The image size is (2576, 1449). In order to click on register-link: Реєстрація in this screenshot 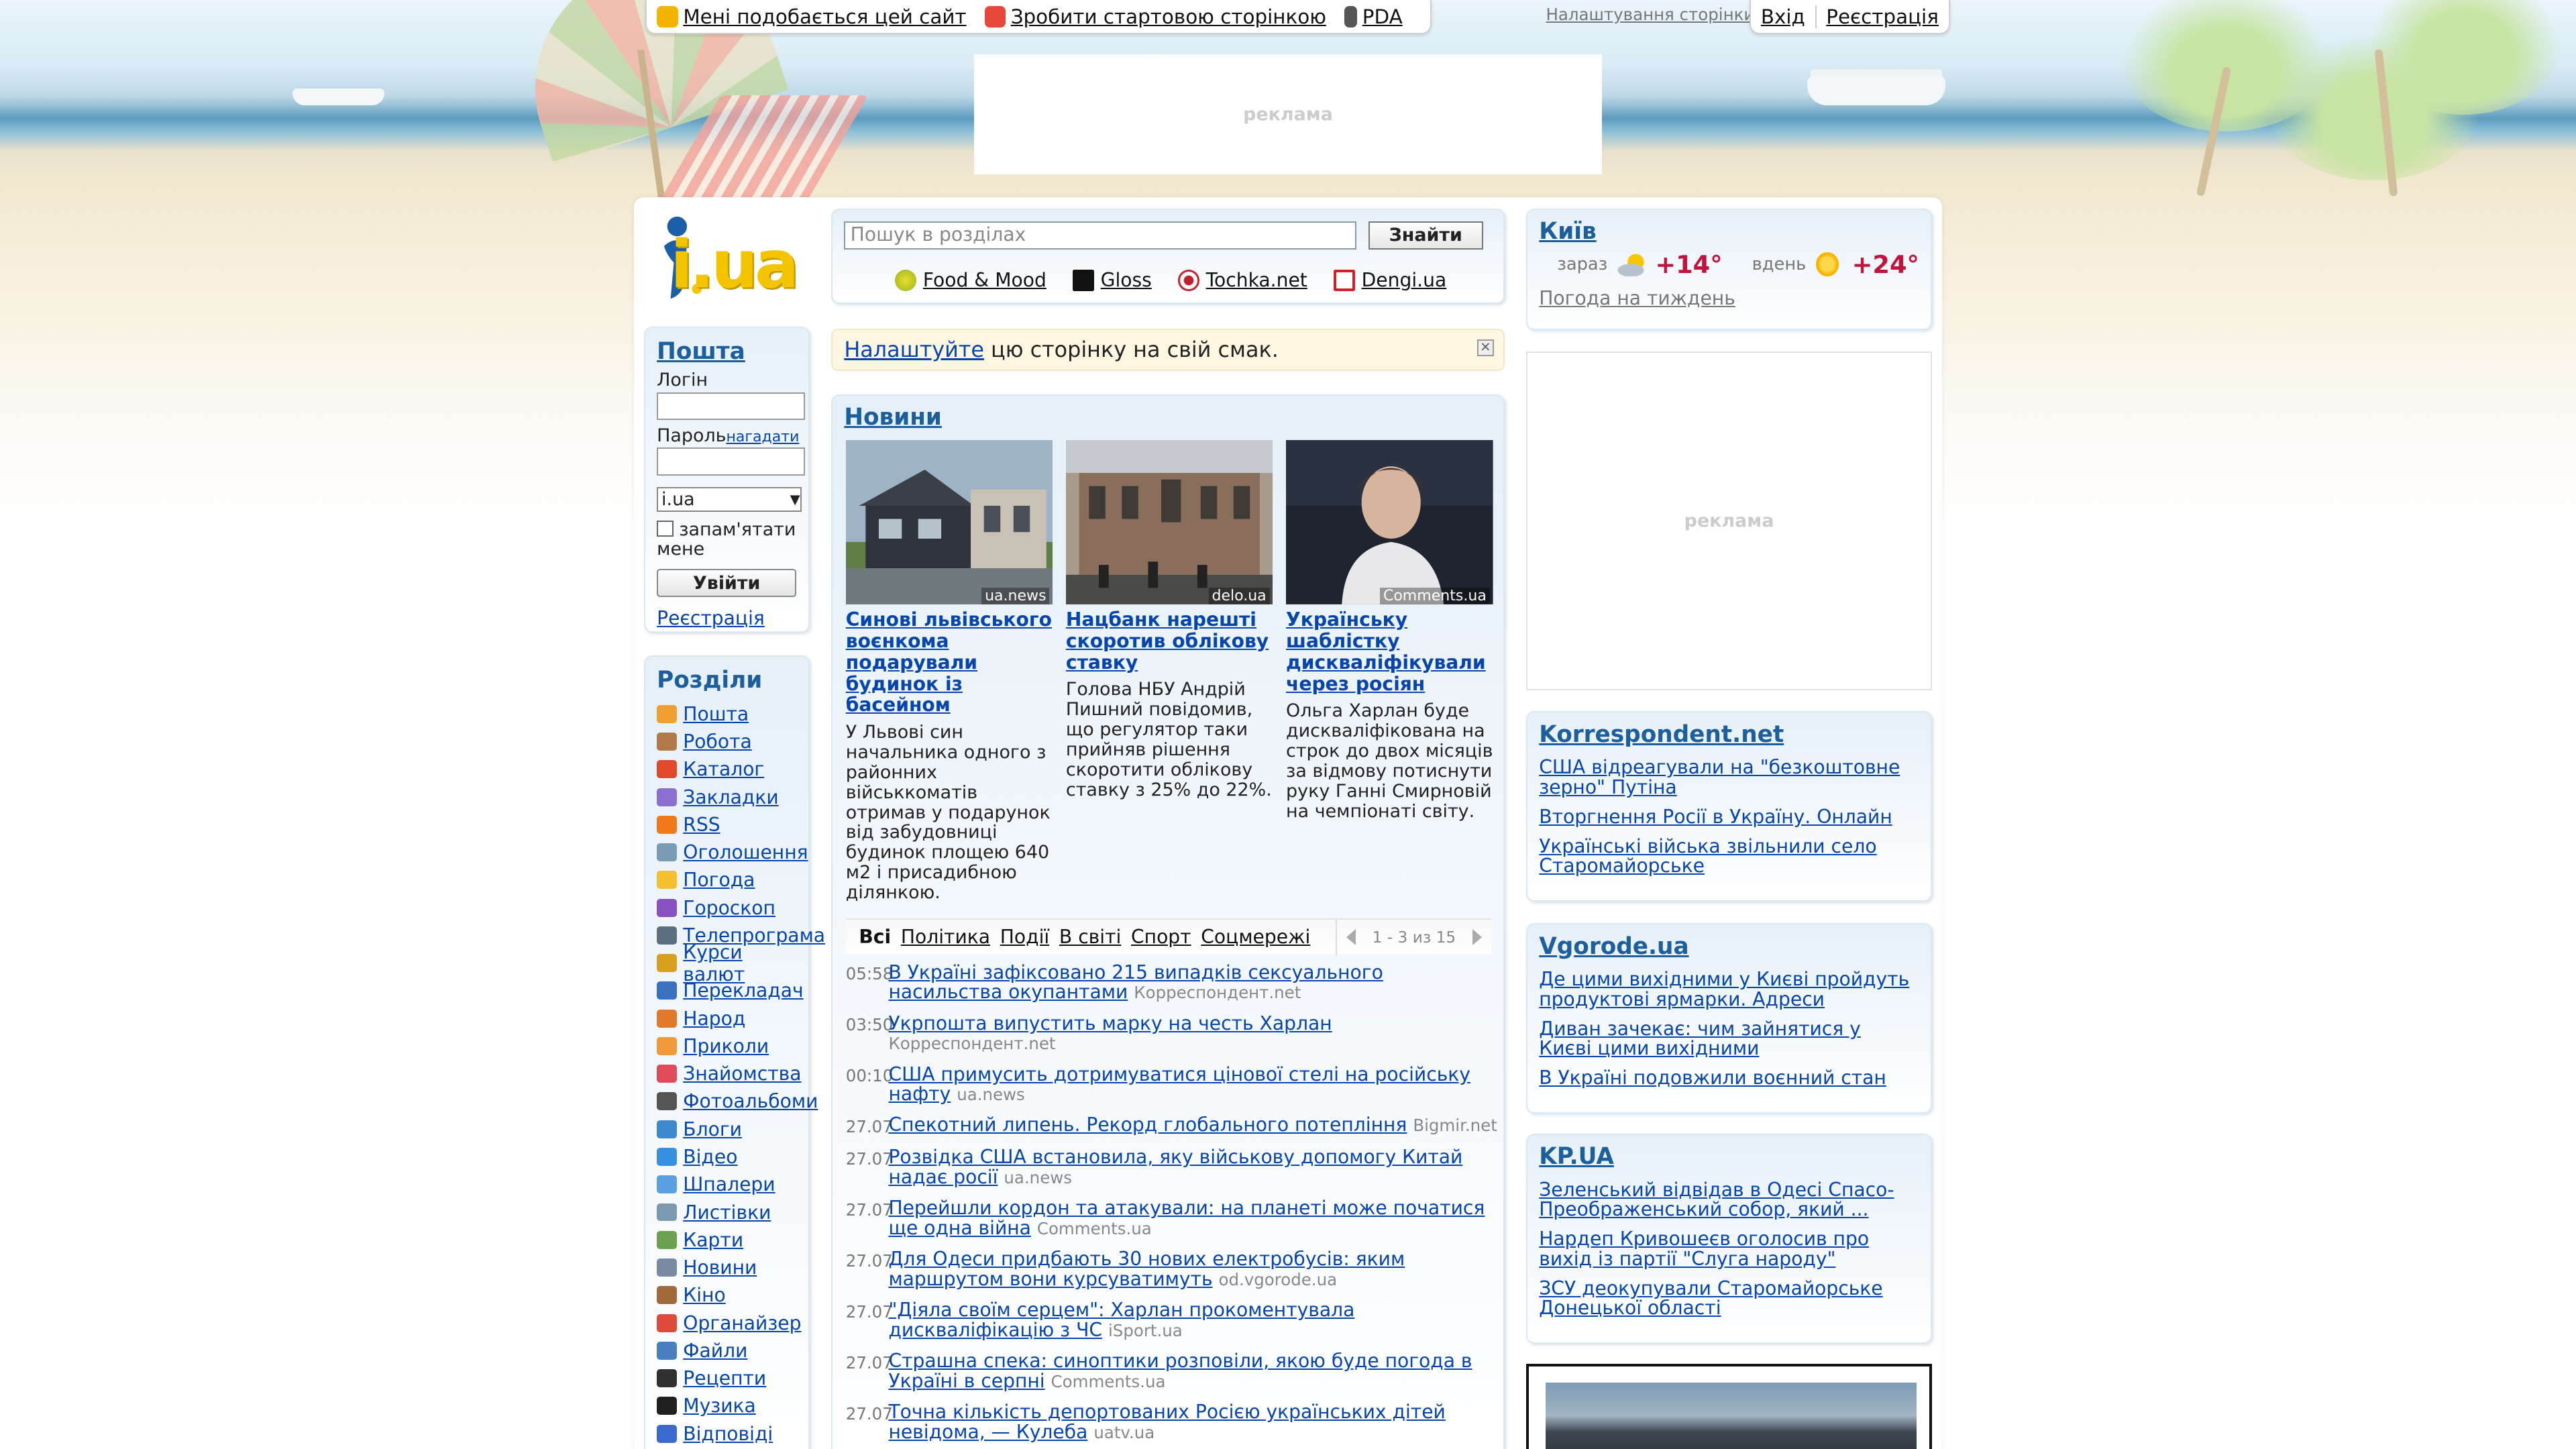, I will do `click(1882, 16)`.